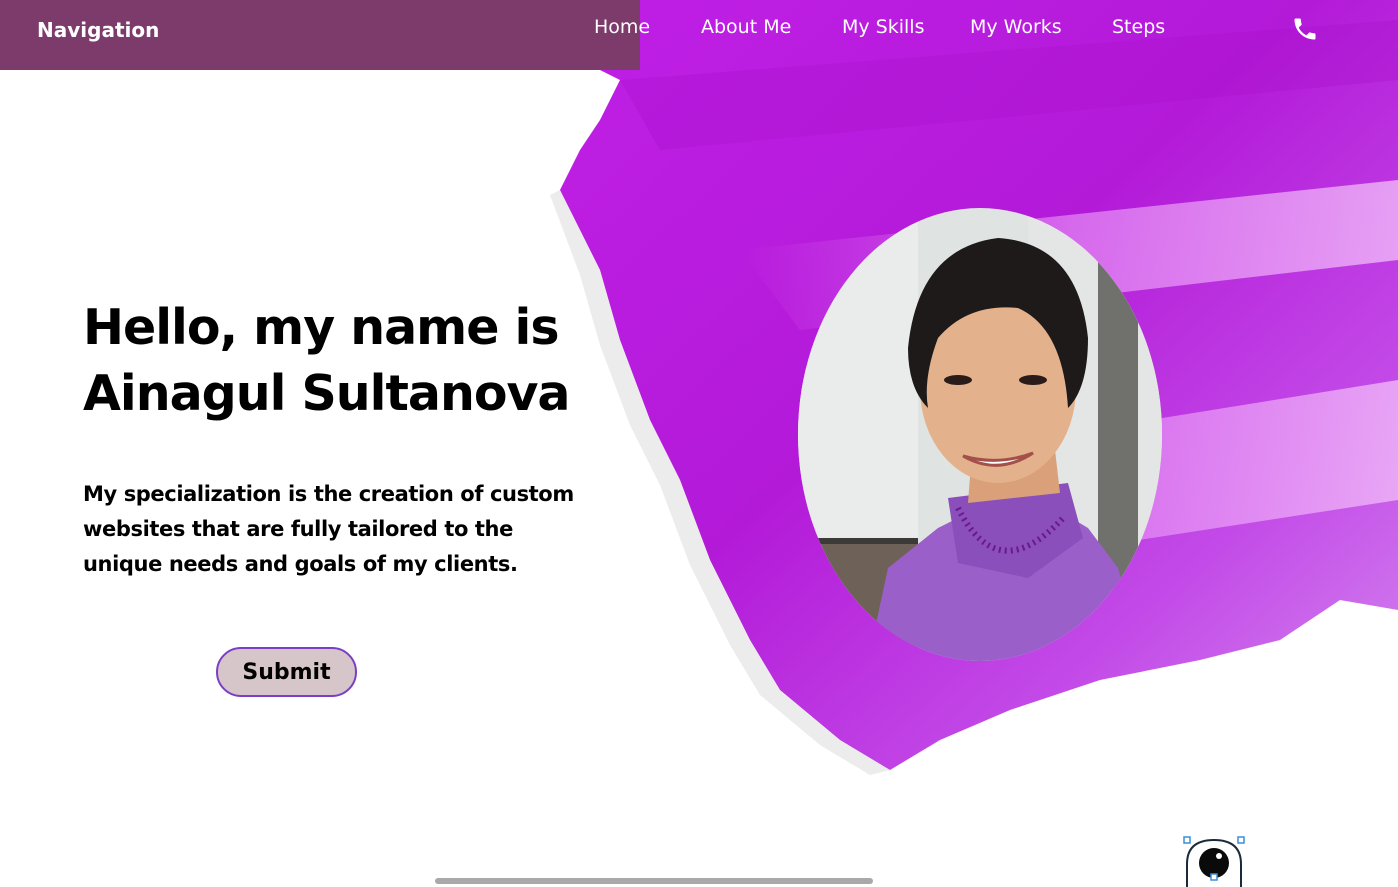 This screenshot has width=1398, height=887. I want to click on phone-icon, so click(1305, 29).